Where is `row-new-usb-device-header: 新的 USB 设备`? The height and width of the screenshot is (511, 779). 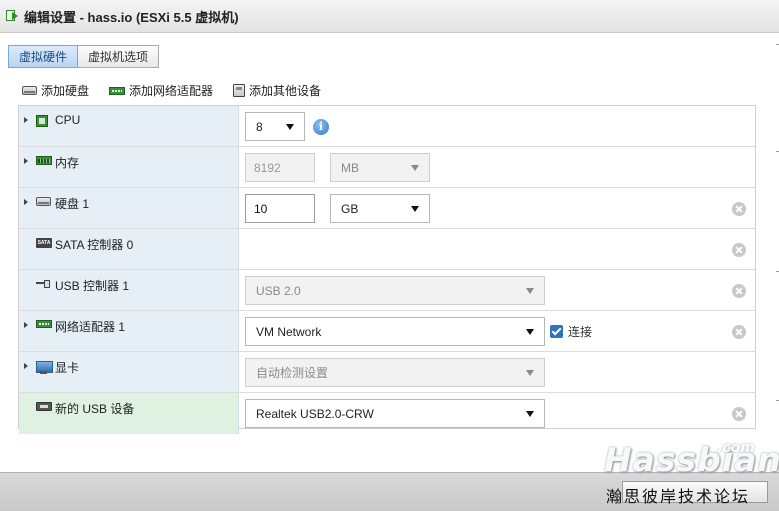 row-new-usb-device-header: 新的 USB 设备 is located at coordinates (129, 413).